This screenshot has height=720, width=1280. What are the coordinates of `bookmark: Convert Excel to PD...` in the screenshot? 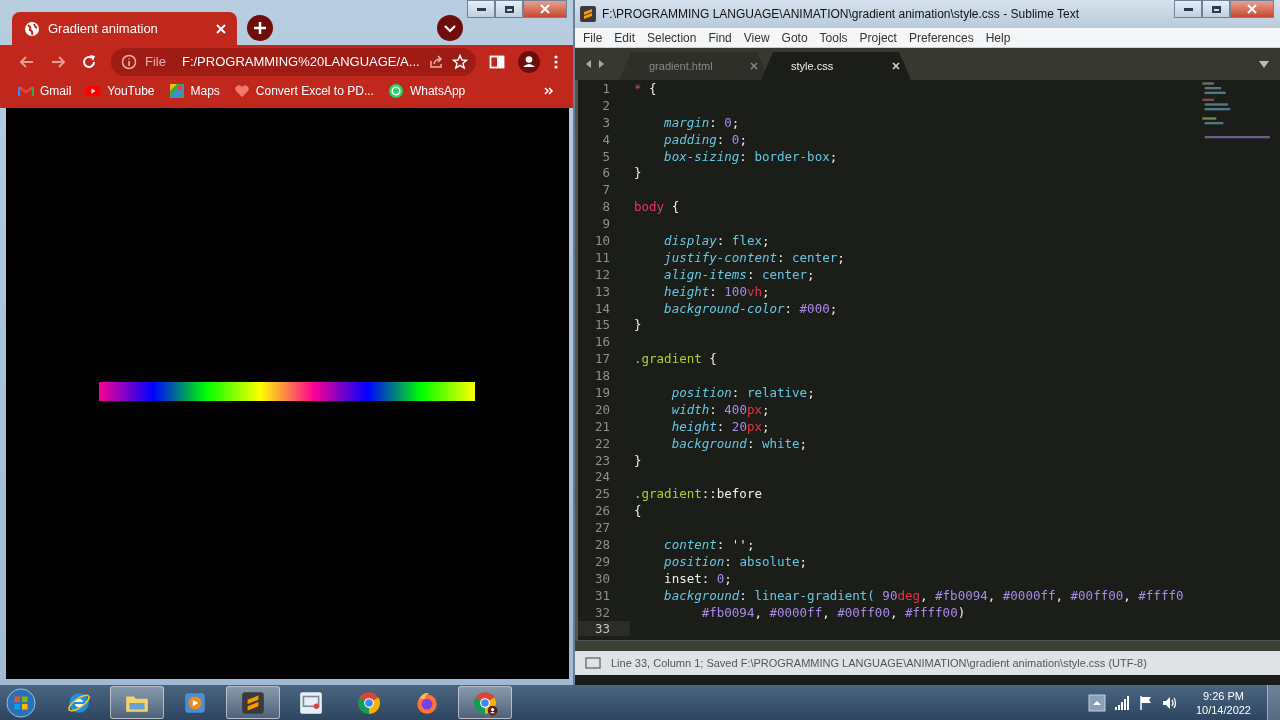 It's located at (303, 90).